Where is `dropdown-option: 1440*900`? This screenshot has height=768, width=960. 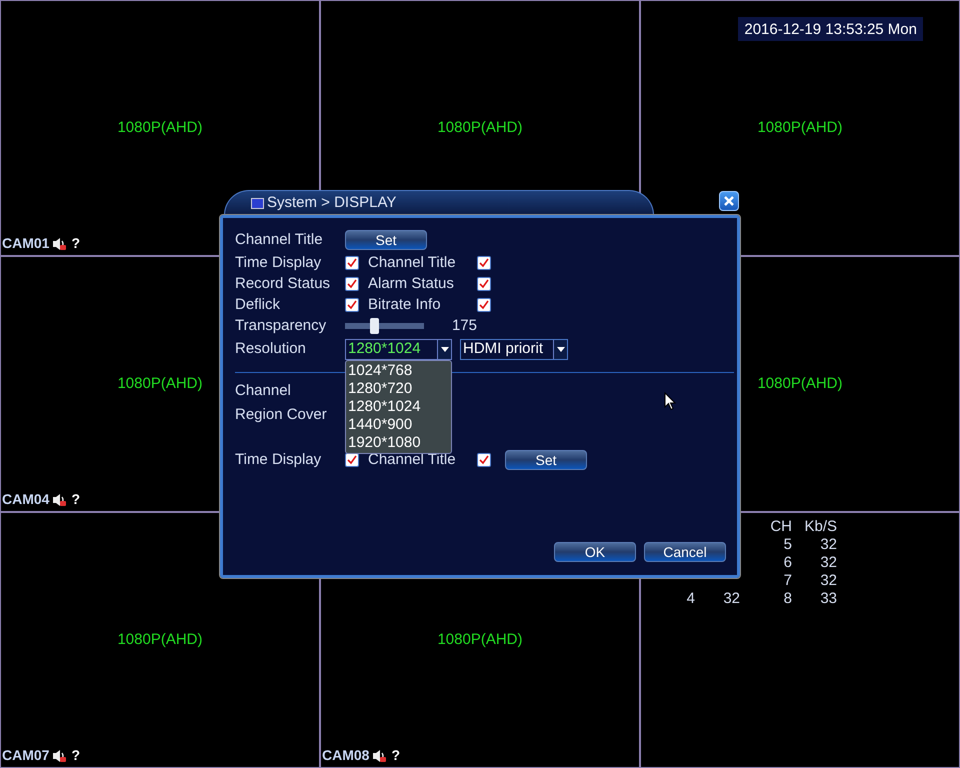
dropdown-option: 1440*900 is located at coordinates (398, 425).